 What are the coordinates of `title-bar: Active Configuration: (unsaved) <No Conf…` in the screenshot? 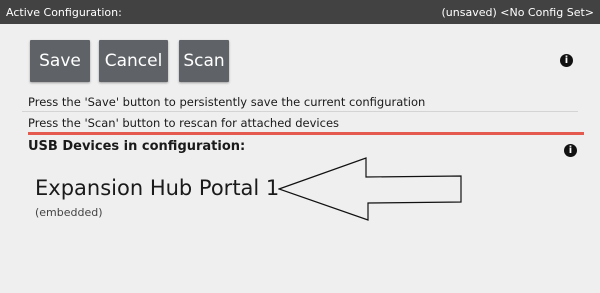 It's located at (300, 12).